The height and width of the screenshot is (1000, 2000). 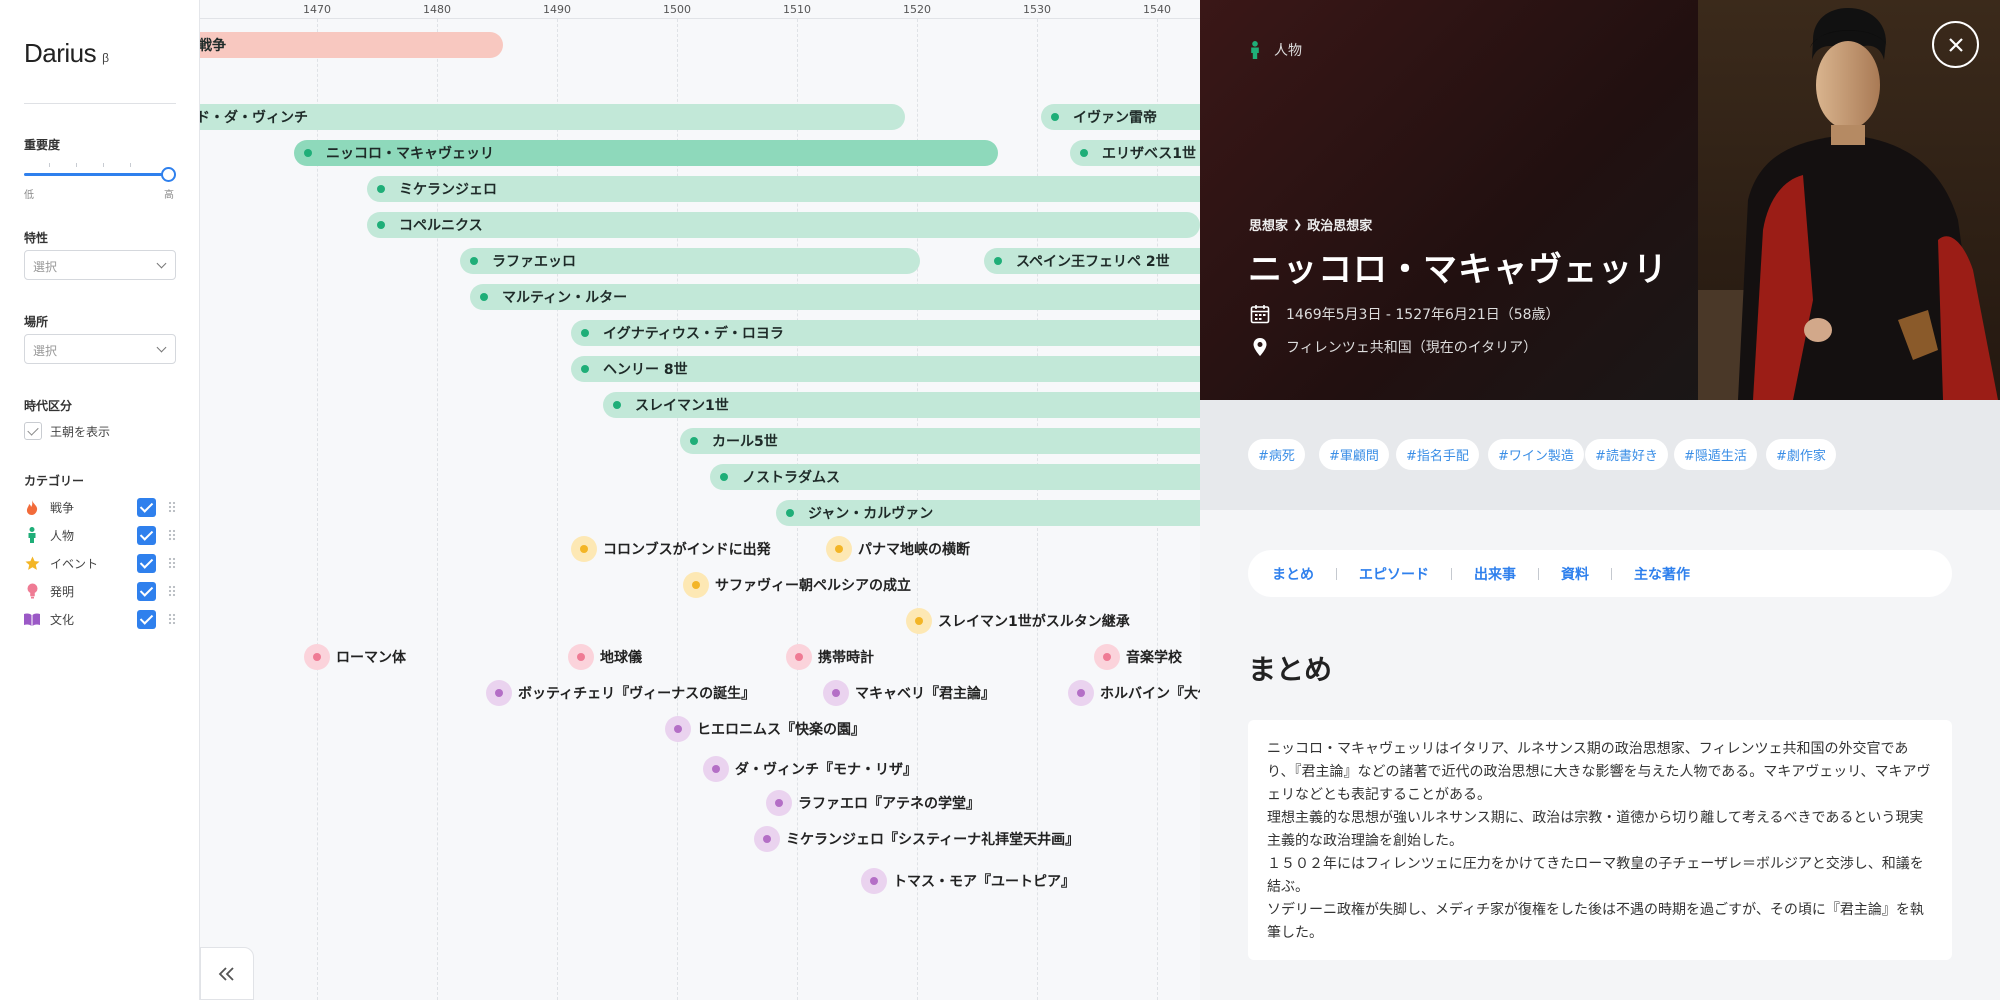 What do you see at coordinates (1423, 315) in the screenshot?
I see `dates-text: 1469年5月3日 - 1527年6月21日（58歳）` at bounding box center [1423, 315].